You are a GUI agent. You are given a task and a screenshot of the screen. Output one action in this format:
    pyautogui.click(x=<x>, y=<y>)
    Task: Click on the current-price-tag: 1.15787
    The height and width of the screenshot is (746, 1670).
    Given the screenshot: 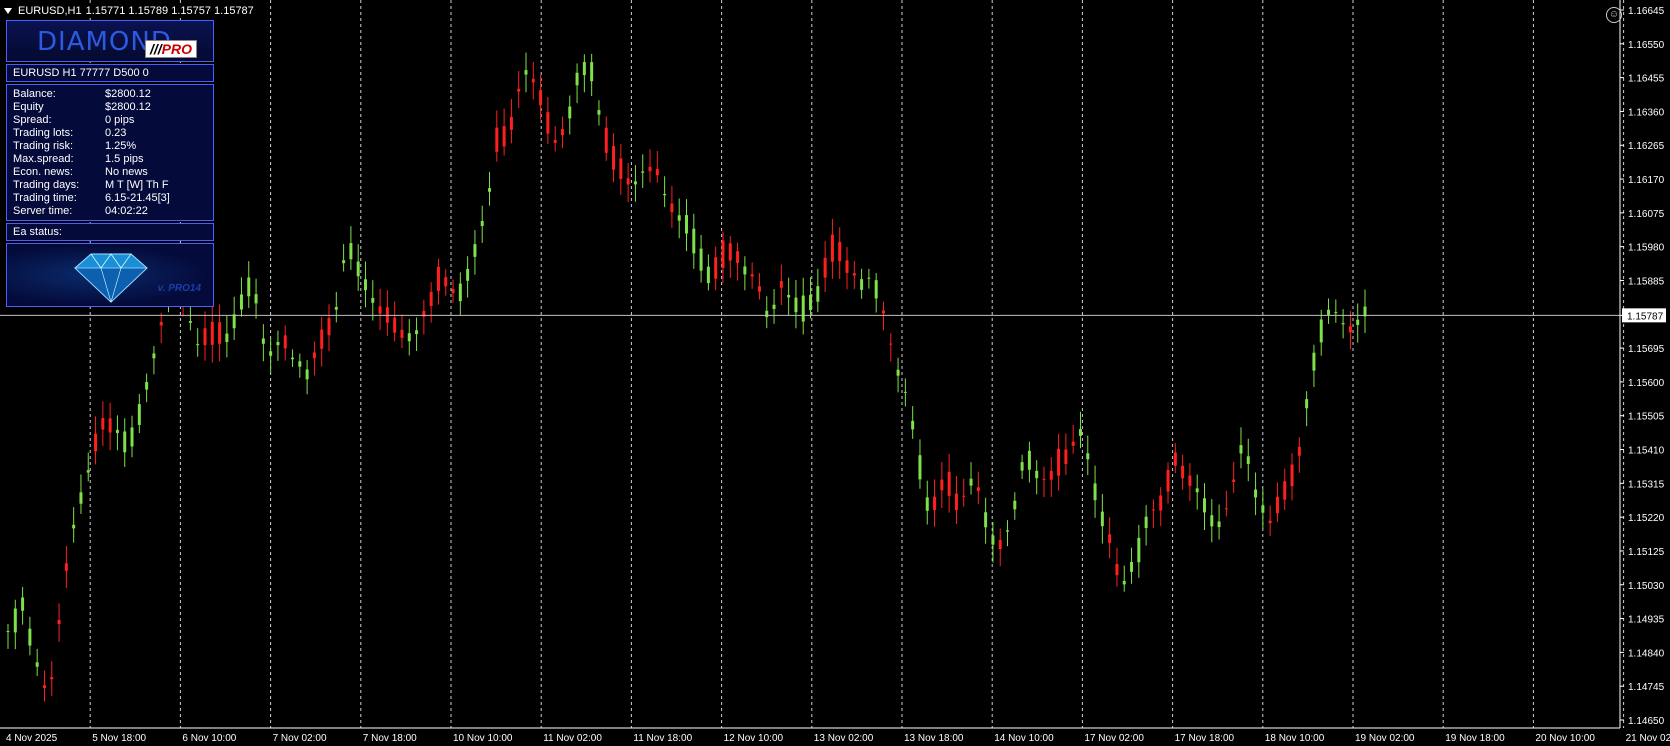 What is the action you would take?
    pyautogui.click(x=1644, y=315)
    